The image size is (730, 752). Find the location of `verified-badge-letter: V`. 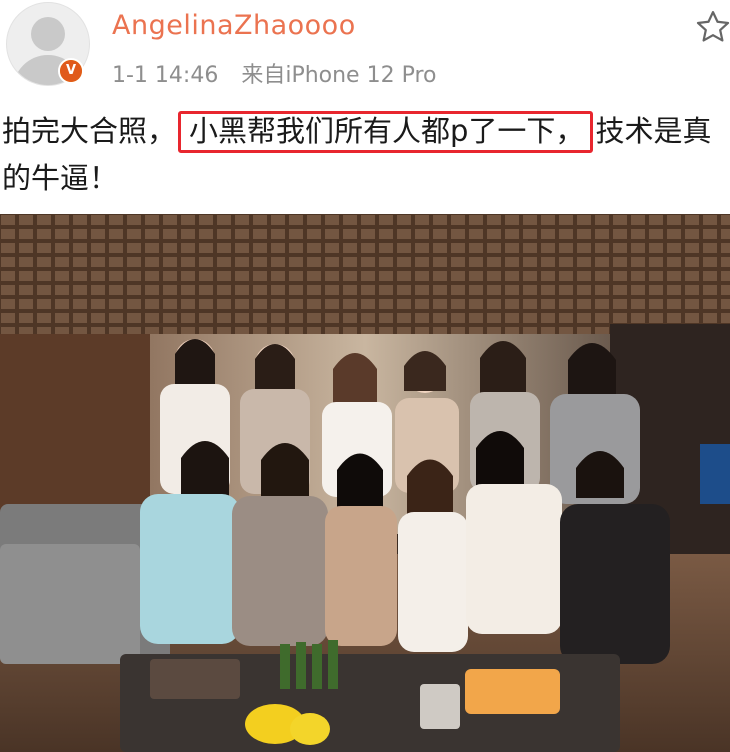

verified-badge-letter: V is located at coordinates (71, 71).